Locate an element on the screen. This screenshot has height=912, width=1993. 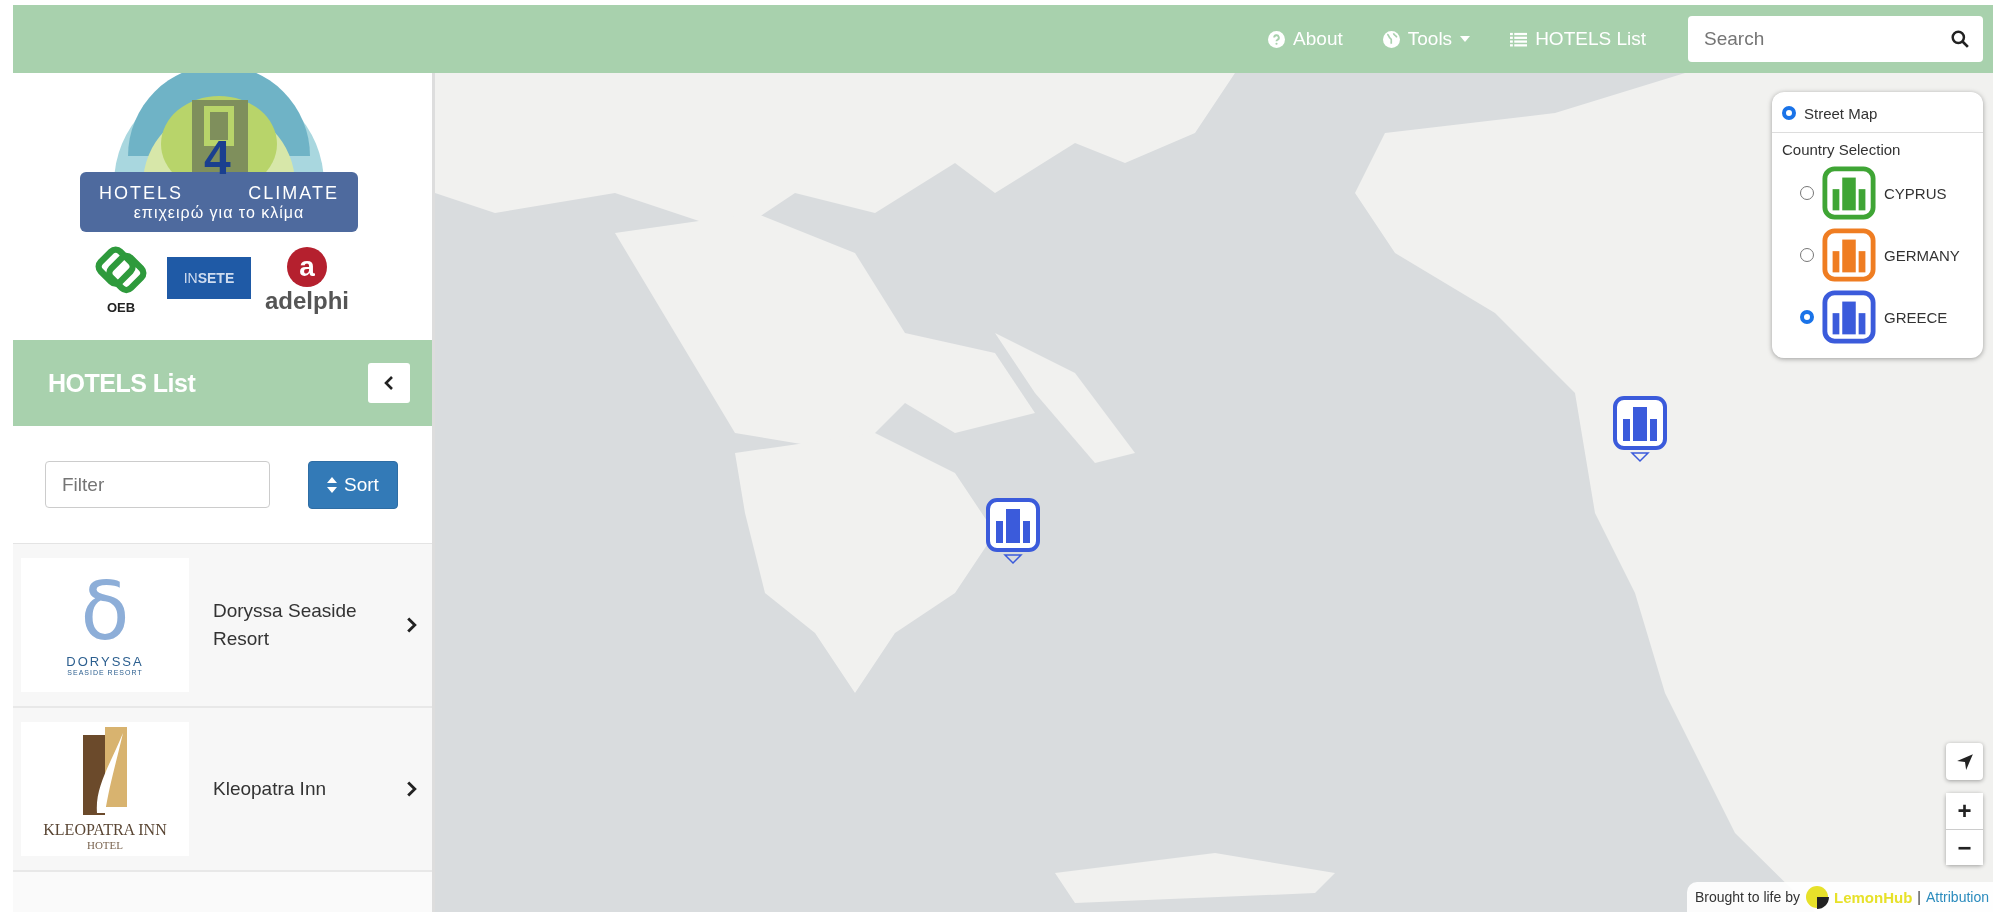
insete-logo: INSETE is located at coordinates (209, 278).